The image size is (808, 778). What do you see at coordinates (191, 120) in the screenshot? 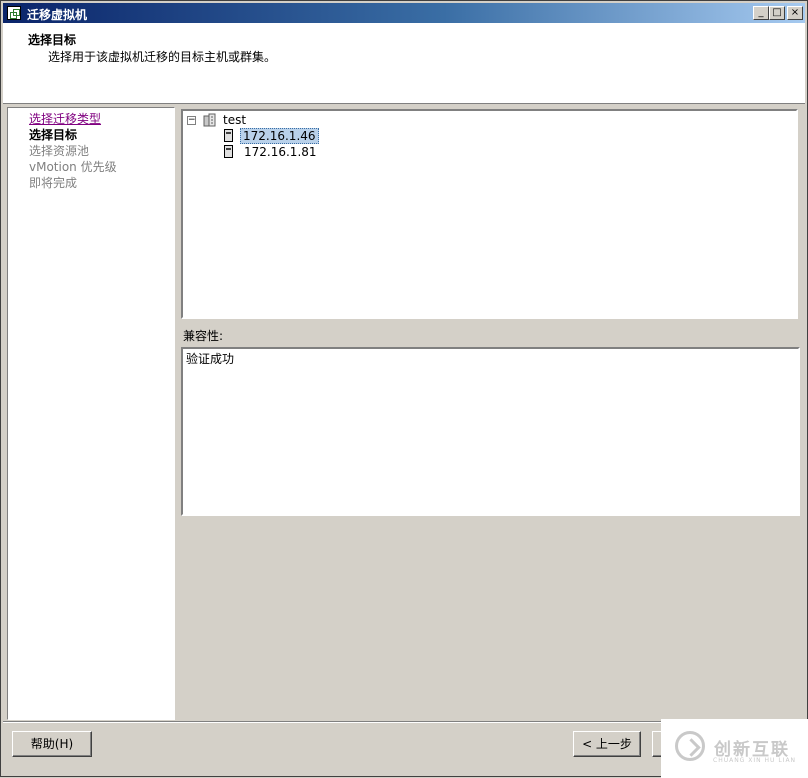
I see `collapse-toggle: −` at bounding box center [191, 120].